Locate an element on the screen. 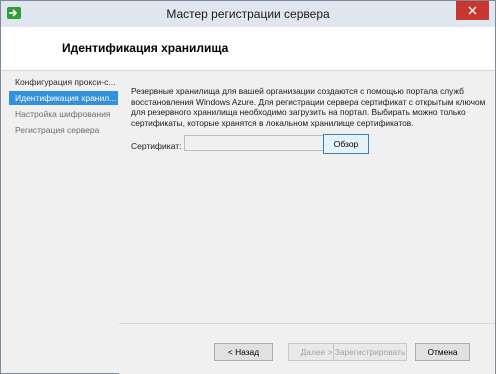 The width and height of the screenshot is (496, 374). cancel-button: Отмена is located at coordinates (442, 352).